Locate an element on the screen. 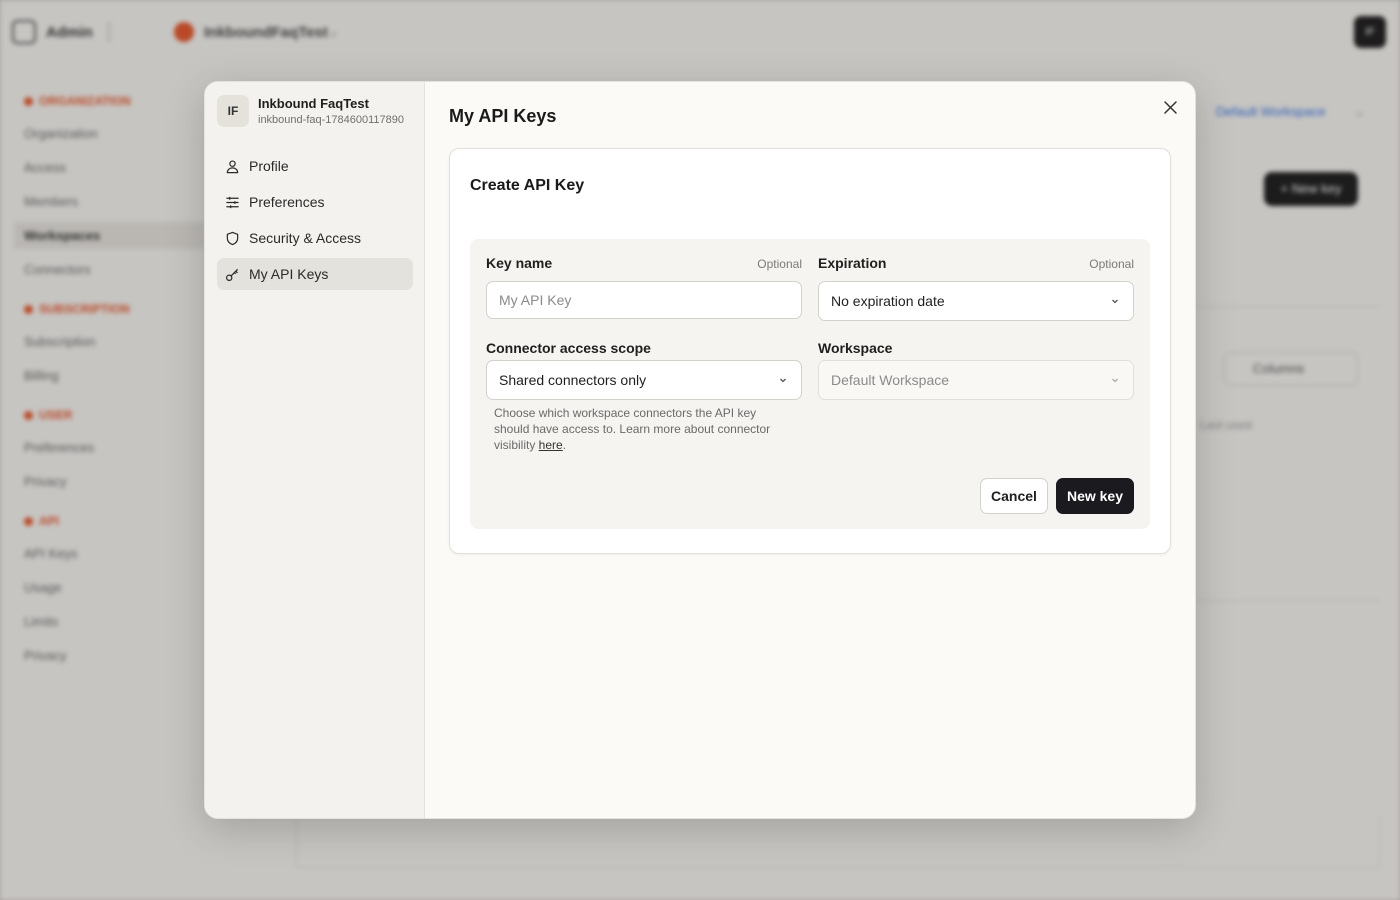 The width and height of the screenshot is (1400, 900). nav-item-security: Security & Access is located at coordinates (315, 238).